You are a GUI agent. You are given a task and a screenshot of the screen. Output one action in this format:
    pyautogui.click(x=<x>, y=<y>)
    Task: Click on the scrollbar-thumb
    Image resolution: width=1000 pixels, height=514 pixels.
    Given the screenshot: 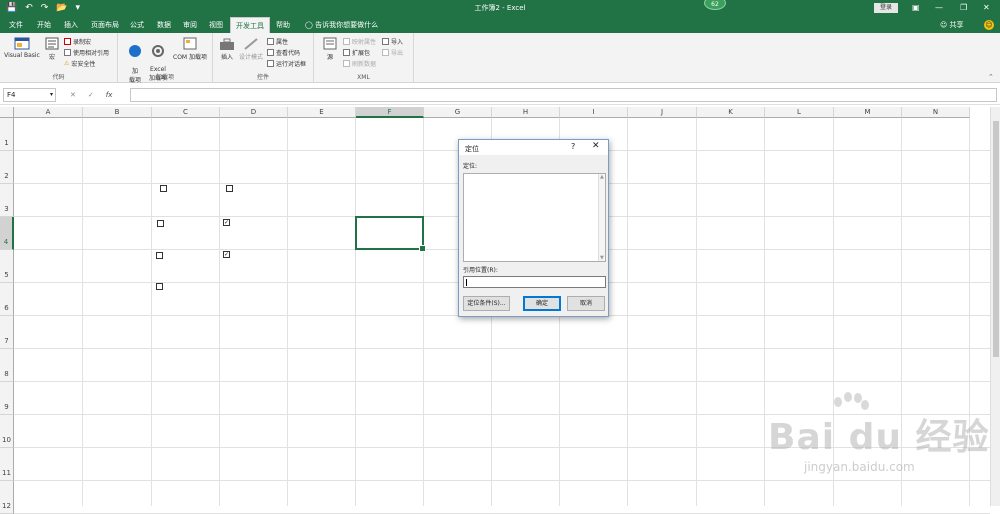 What is the action you would take?
    pyautogui.click(x=996, y=239)
    